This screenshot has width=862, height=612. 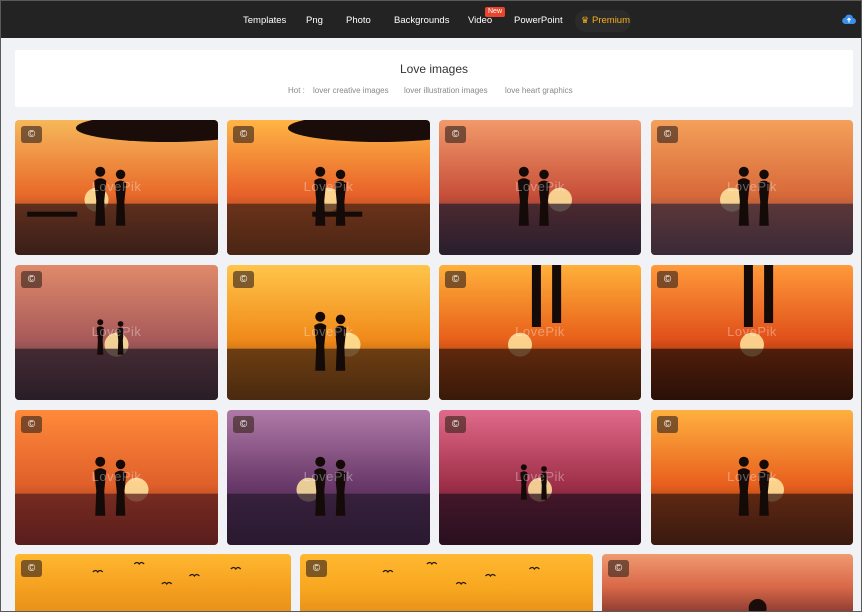 What do you see at coordinates (538, 19) in the screenshot?
I see `nav-powerpoint: PowerPoint` at bounding box center [538, 19].